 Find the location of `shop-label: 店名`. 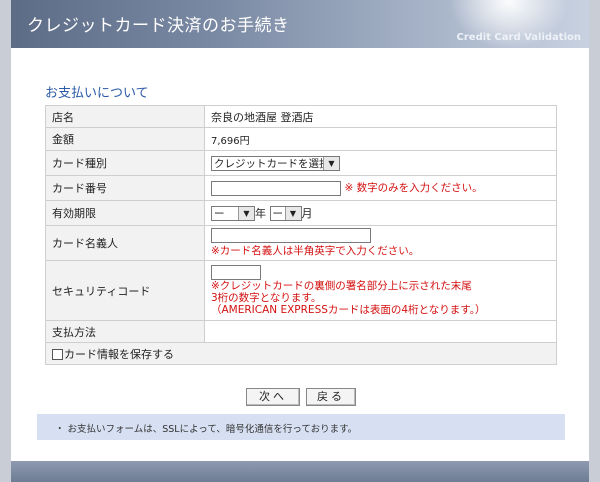

shop-label: 店名 is located at coordinates (125, 116).